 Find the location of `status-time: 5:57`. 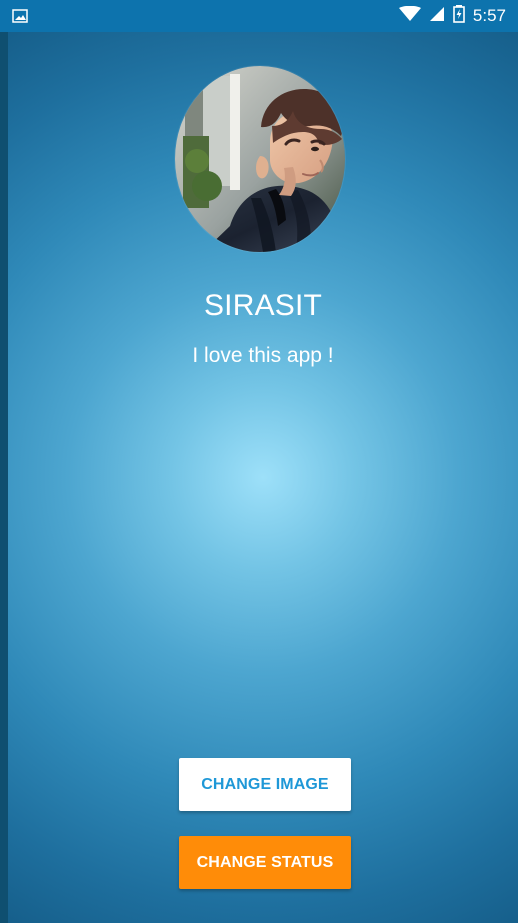

status-time: 5:57 is located at coordinates (489, 15).